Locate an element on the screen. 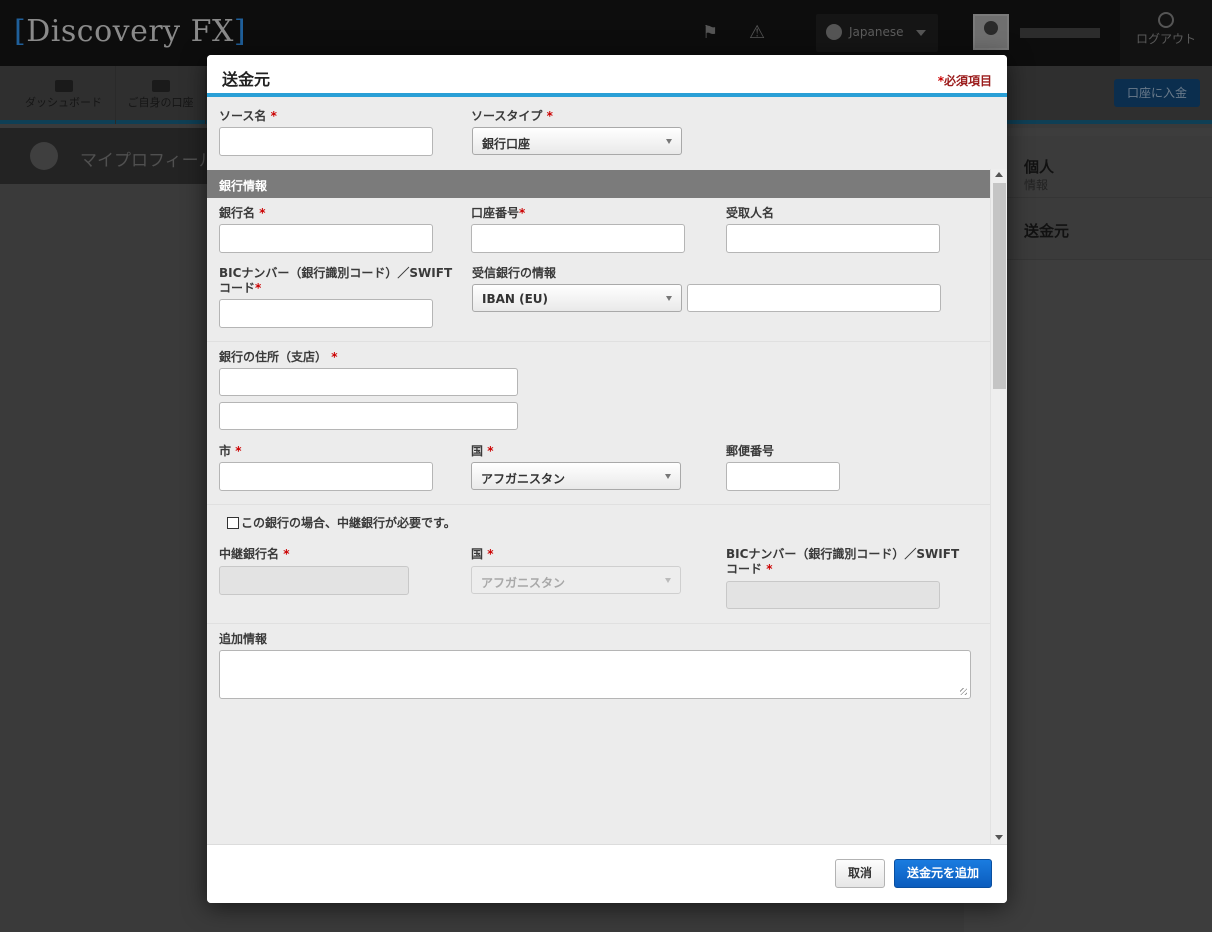 This screenshot has width=1212, height=932. intermediary-bic-input is located at coordinates (833, 595).